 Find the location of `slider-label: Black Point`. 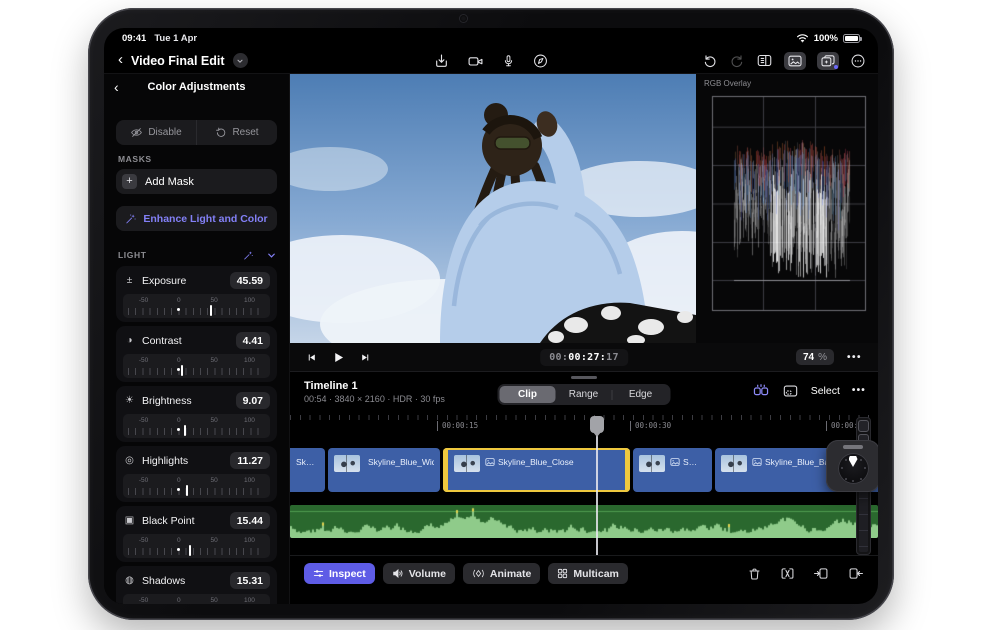

slider-label: Black Point is located at coordinates (168, 520).